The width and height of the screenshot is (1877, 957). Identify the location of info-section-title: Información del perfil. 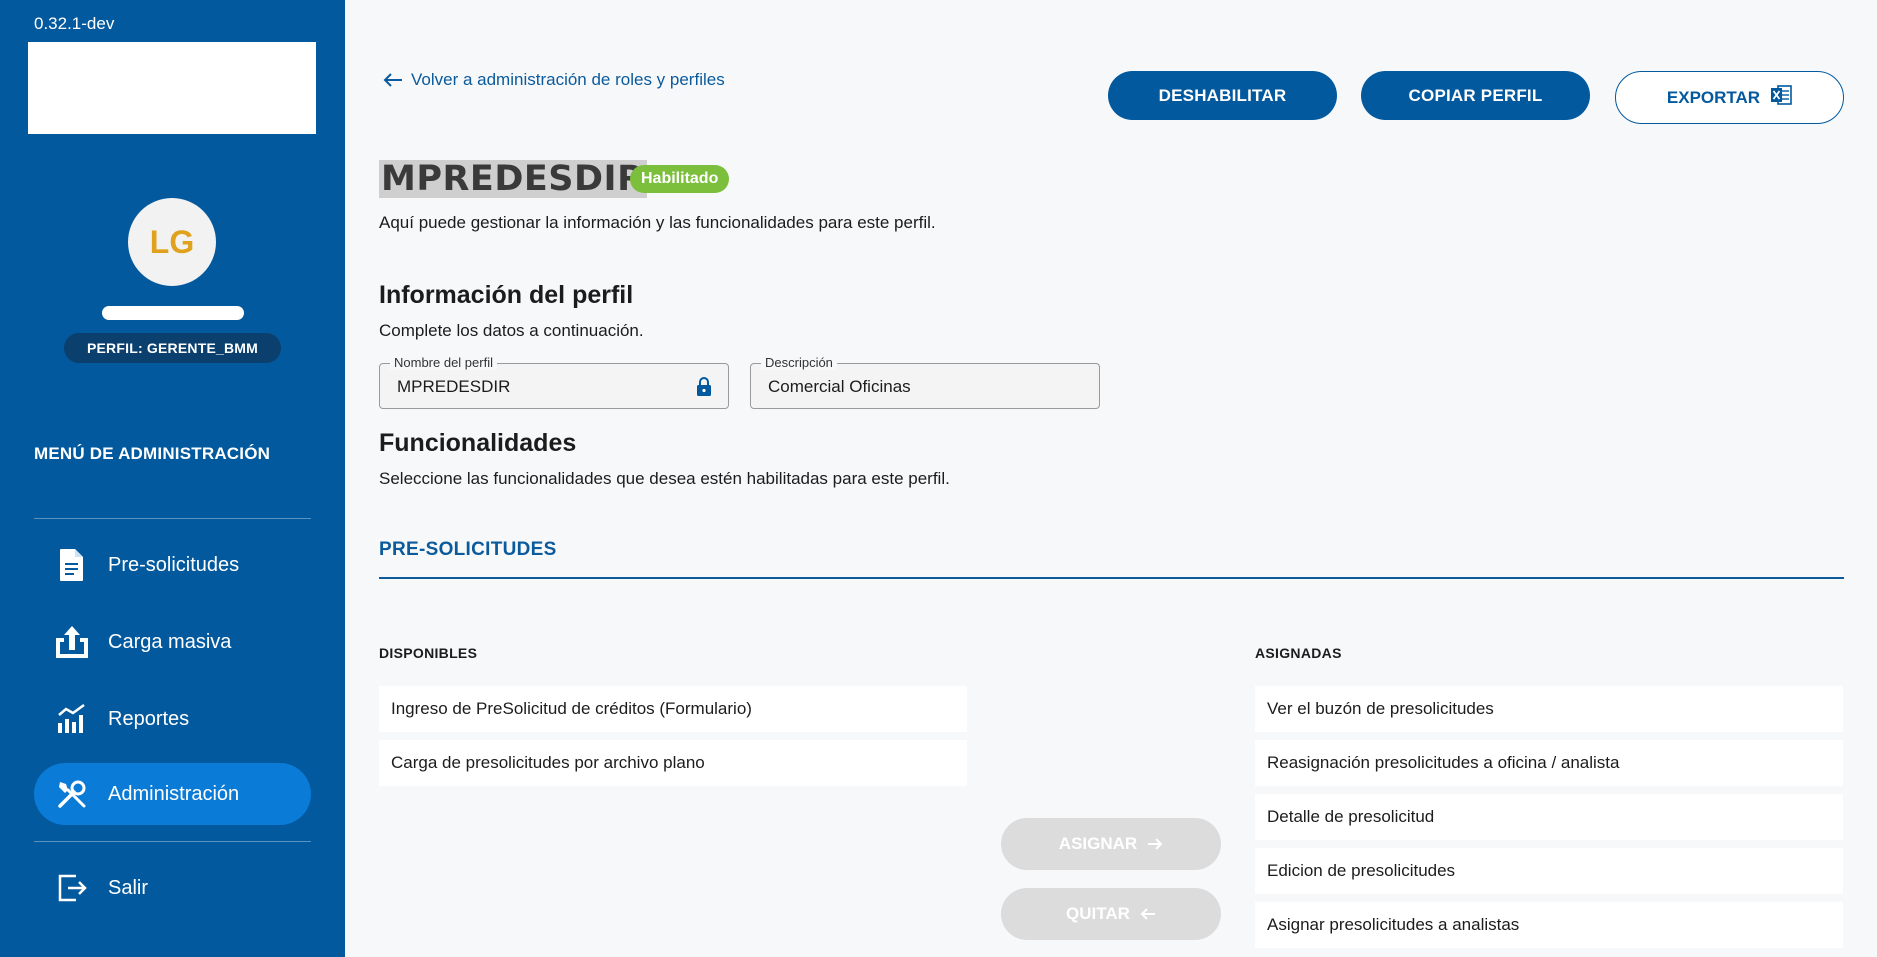
(506, 295).